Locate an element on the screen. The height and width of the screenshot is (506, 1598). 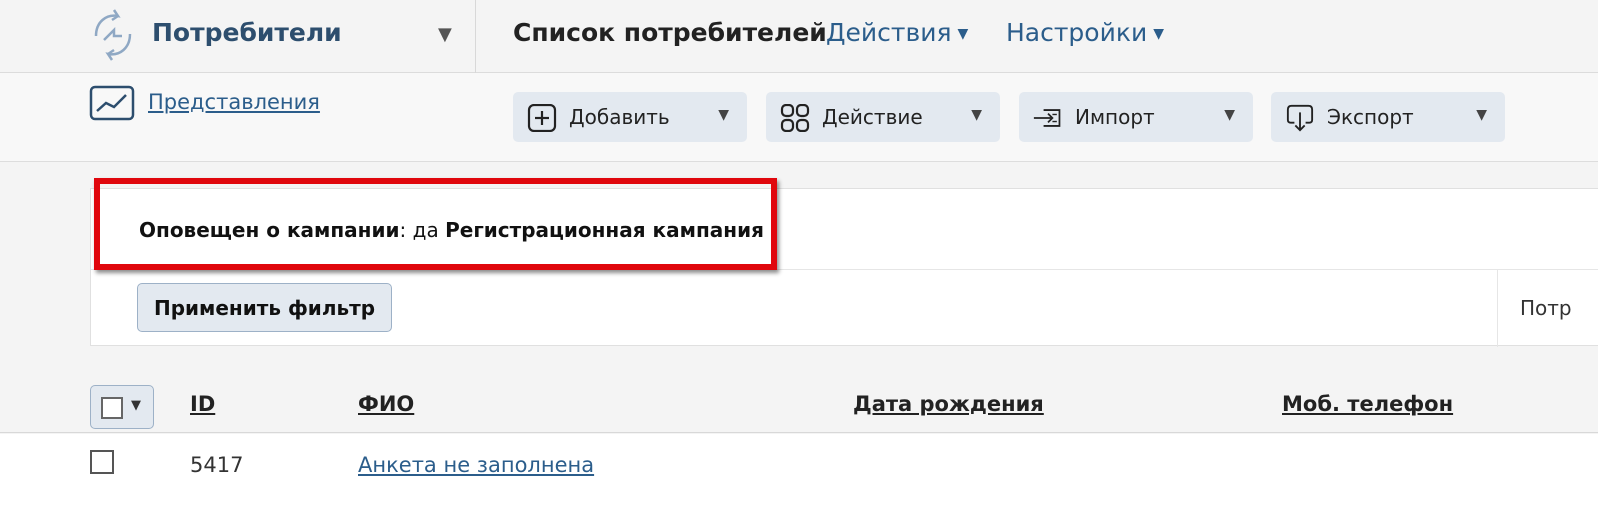
nav-divider is located at coordinates (475, 36).